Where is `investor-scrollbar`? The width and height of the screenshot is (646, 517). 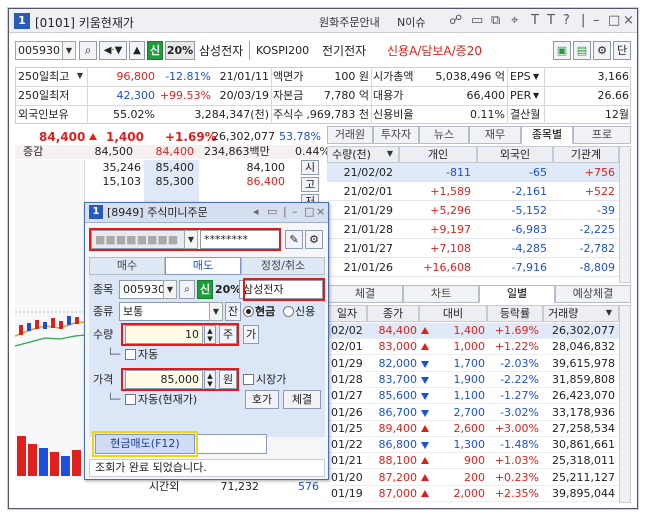 investor-scrollbar is located at coordinates (625, 214).